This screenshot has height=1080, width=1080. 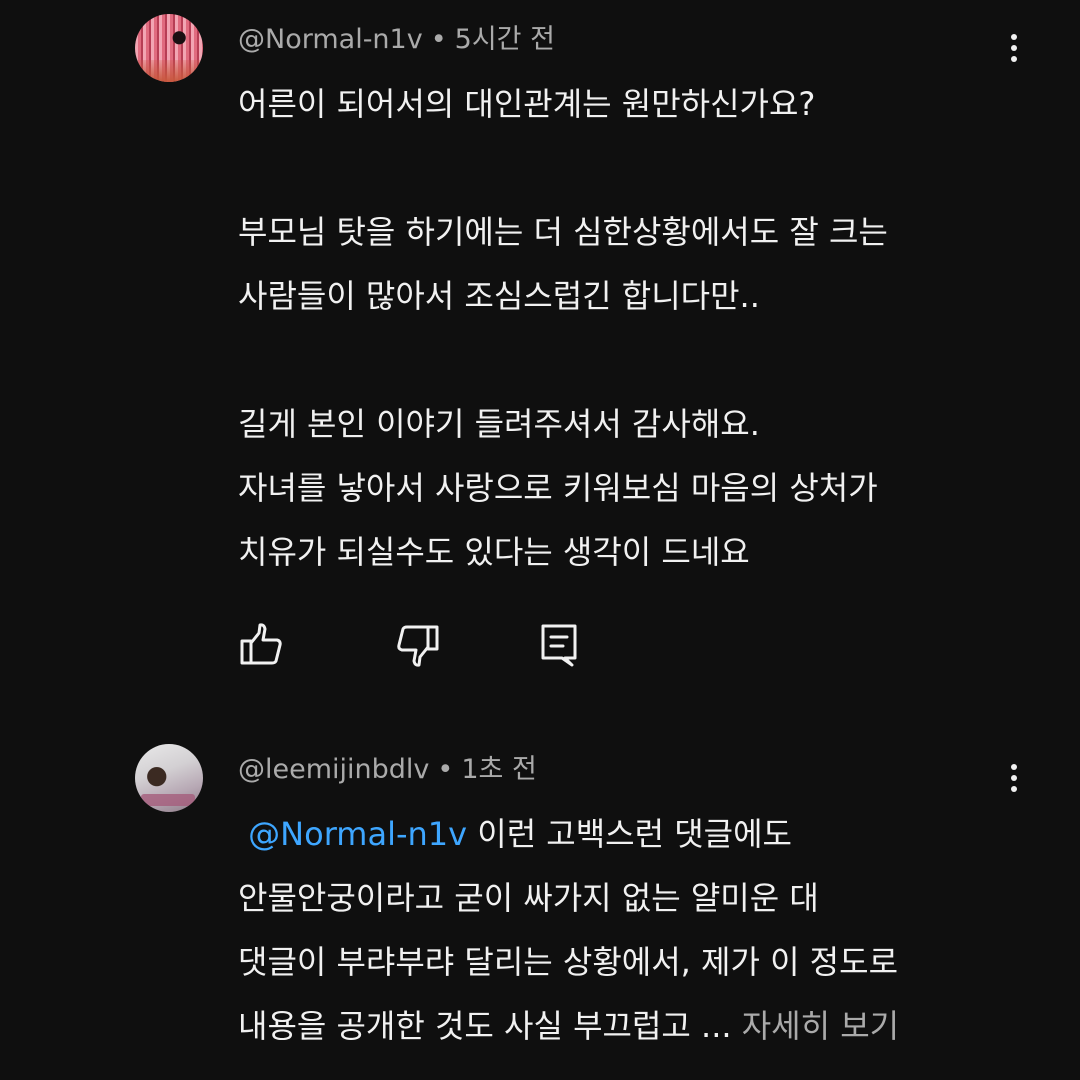 I want to click on comment-line: 자녀를 낳아서 사랑으로 키워보심 마음의 상처가, so click(x=558, y=488).